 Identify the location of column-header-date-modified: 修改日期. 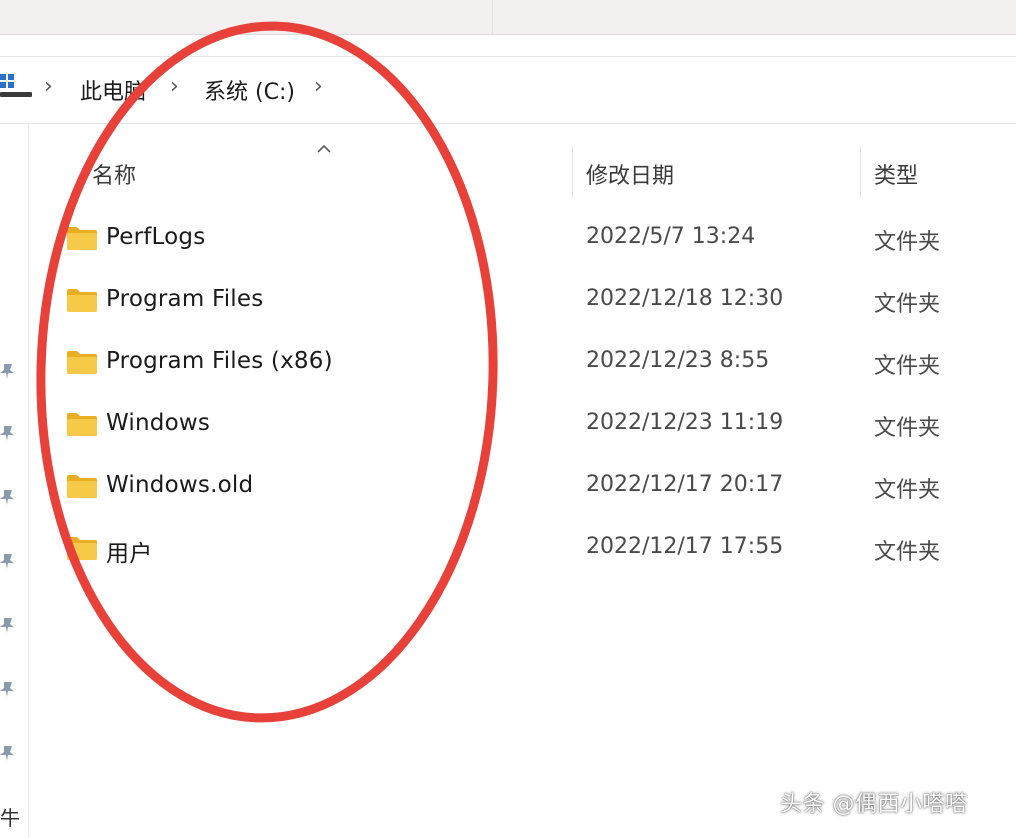
(630, 174).